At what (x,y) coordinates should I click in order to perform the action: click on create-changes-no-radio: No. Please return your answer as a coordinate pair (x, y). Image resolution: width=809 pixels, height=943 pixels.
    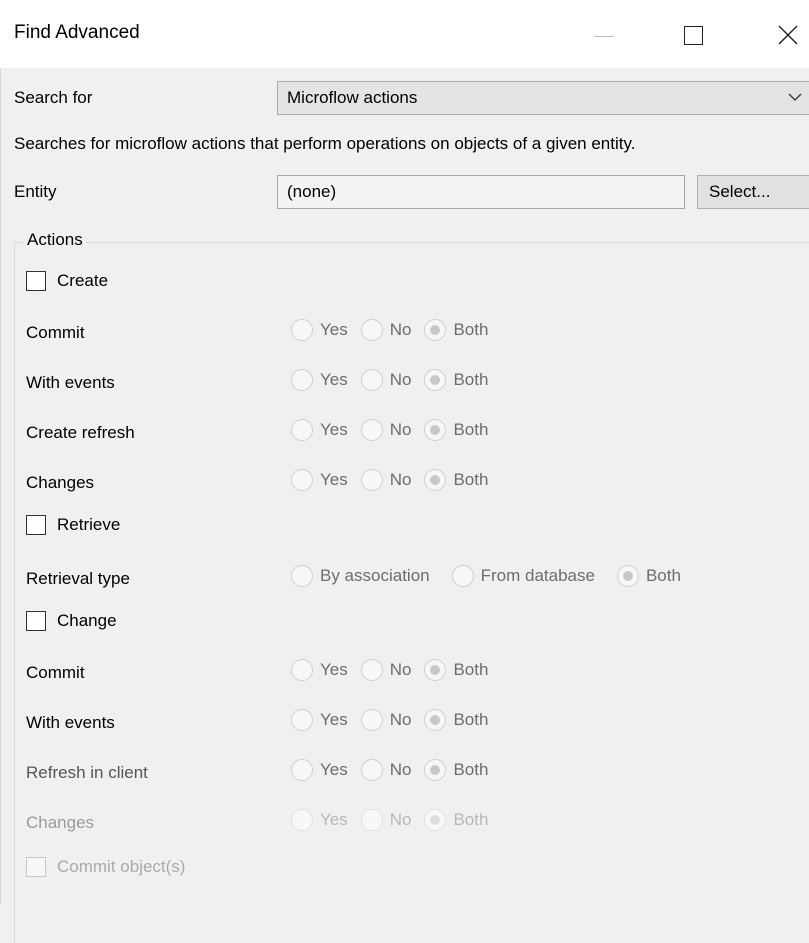
    Looking at the image, I should click on (385, 480).